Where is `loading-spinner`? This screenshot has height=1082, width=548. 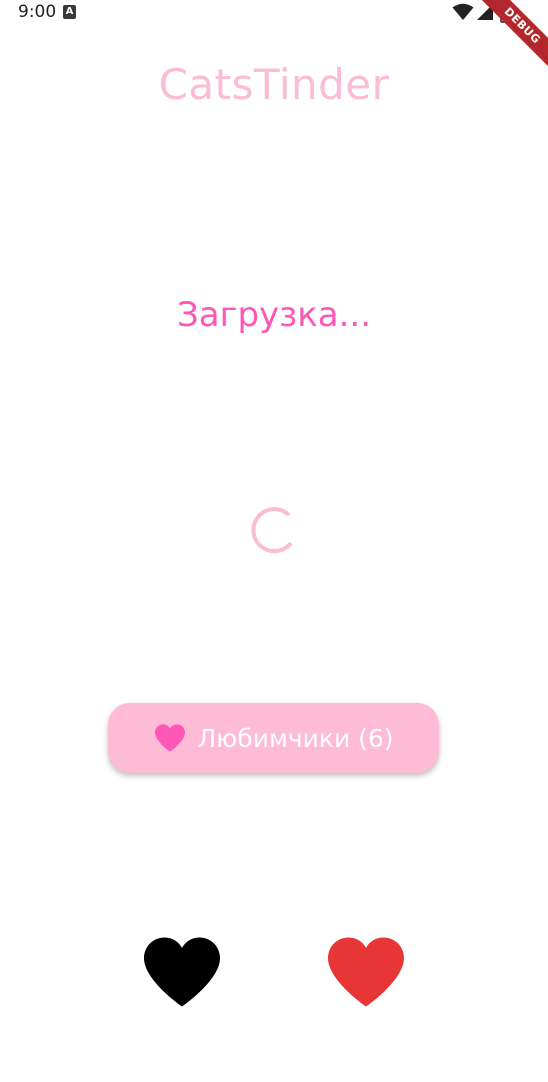 loading-spinner is located at coordinates (272, 530).